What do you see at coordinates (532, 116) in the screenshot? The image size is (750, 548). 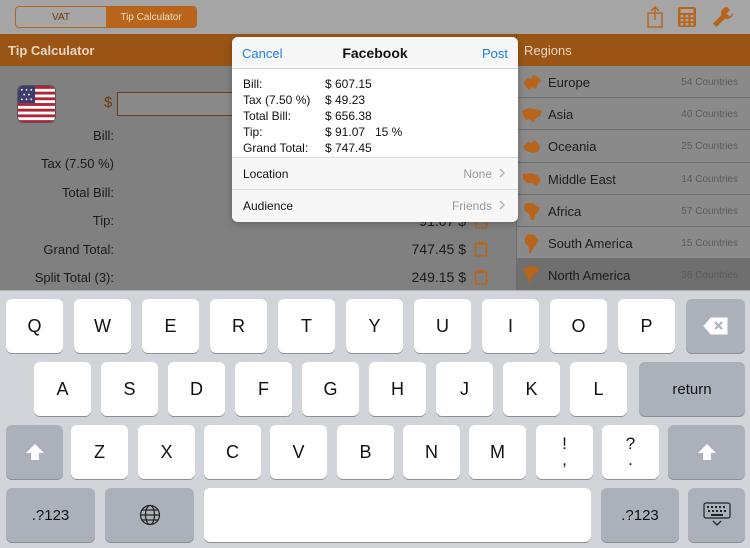 I see `asia-map-icon` at bounding box center [532, 116].